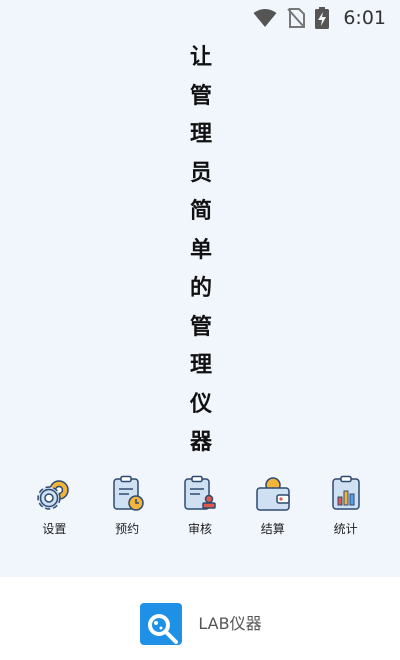 The width and height of the screenshot is (400, 660). I want to click on feature-menu: 设置 预约 审核 结算 统计, so click(200, 505).